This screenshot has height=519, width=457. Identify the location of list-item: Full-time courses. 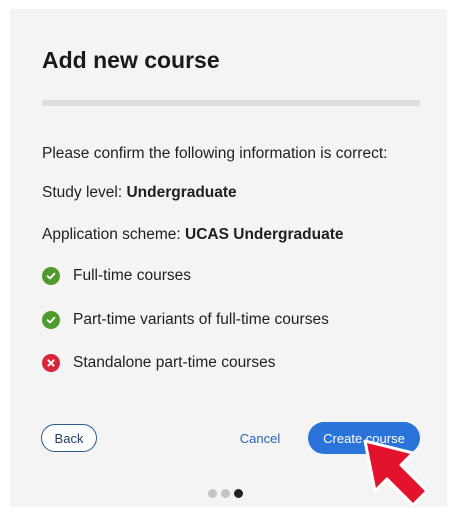
(116, 276).